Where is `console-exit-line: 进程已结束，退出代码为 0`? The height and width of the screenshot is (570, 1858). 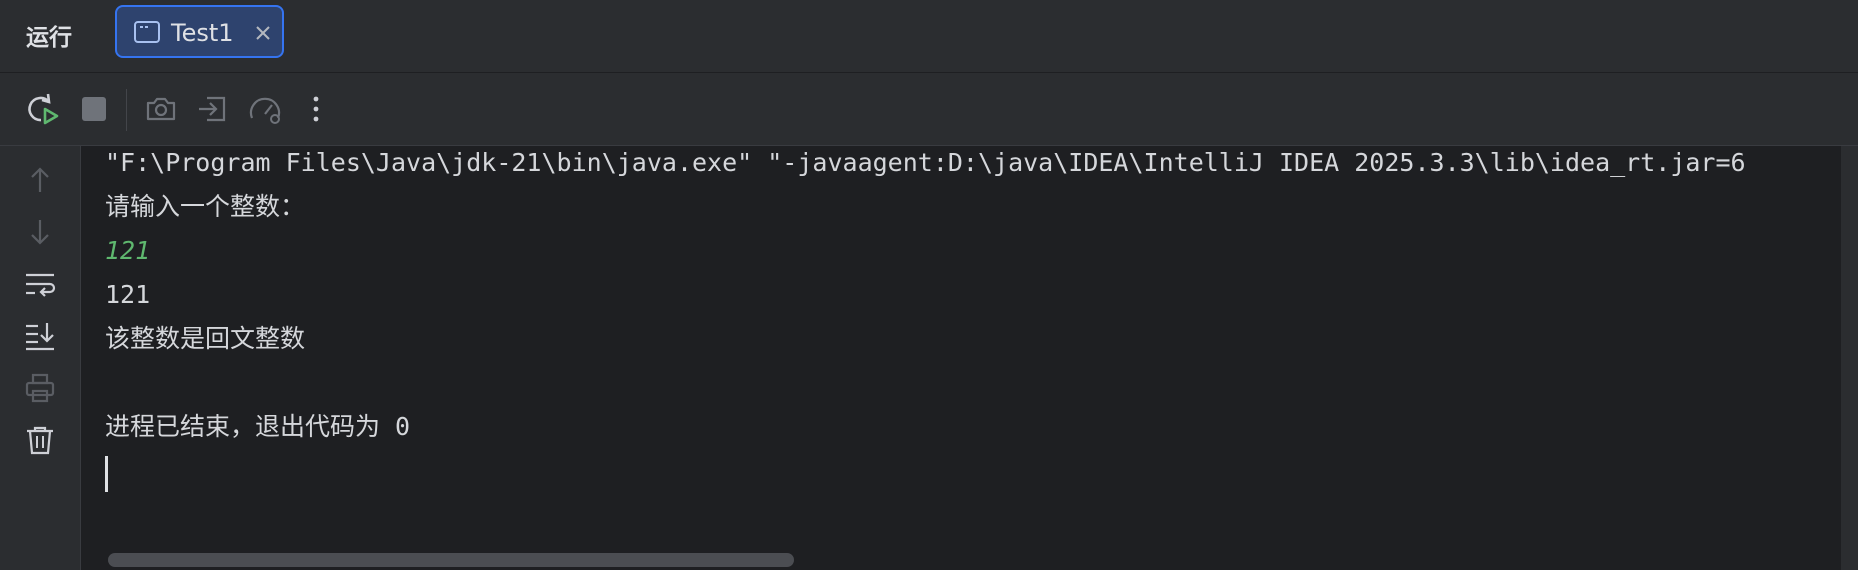
console-exit-line: 进程已结束，退出代码为 0 is located at coordinates (258, 426).